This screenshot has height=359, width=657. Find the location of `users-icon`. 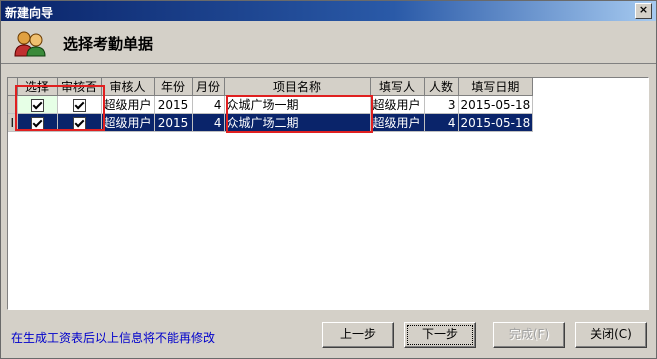

users-icon is located at coordinates (30, 44).